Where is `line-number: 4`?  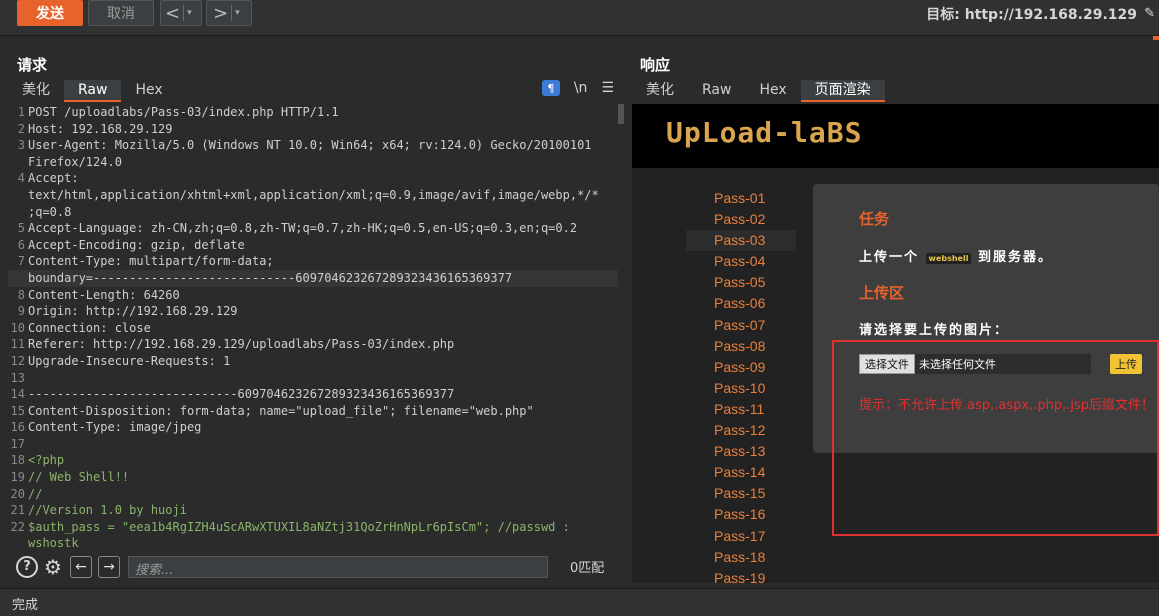
line-number: 4 is located at coordinates (21, 178).